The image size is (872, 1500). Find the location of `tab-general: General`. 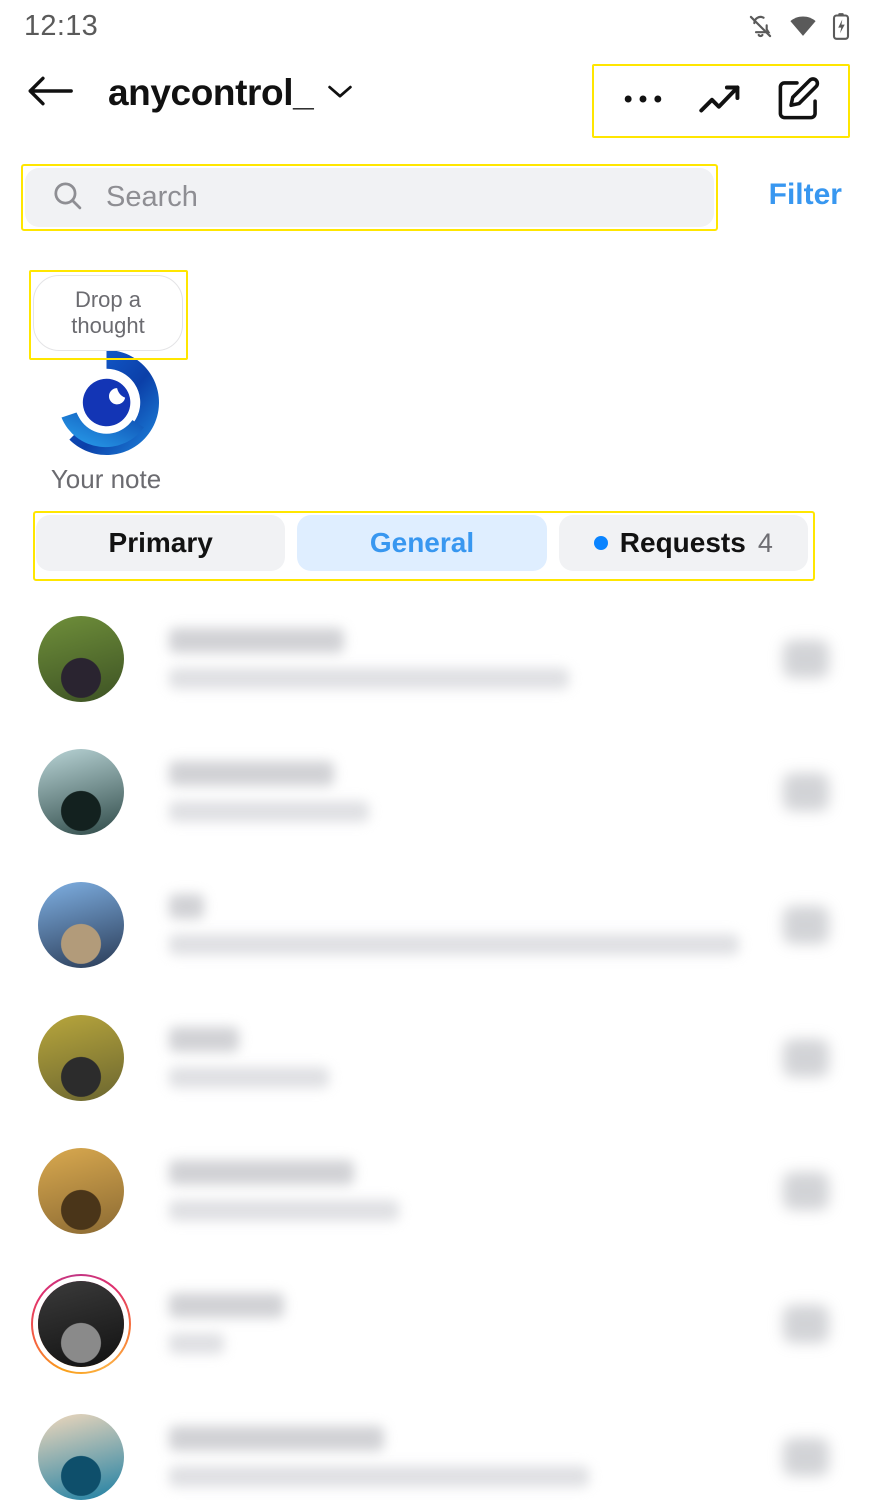

tab-general: General is located at coordinates (422, 543).